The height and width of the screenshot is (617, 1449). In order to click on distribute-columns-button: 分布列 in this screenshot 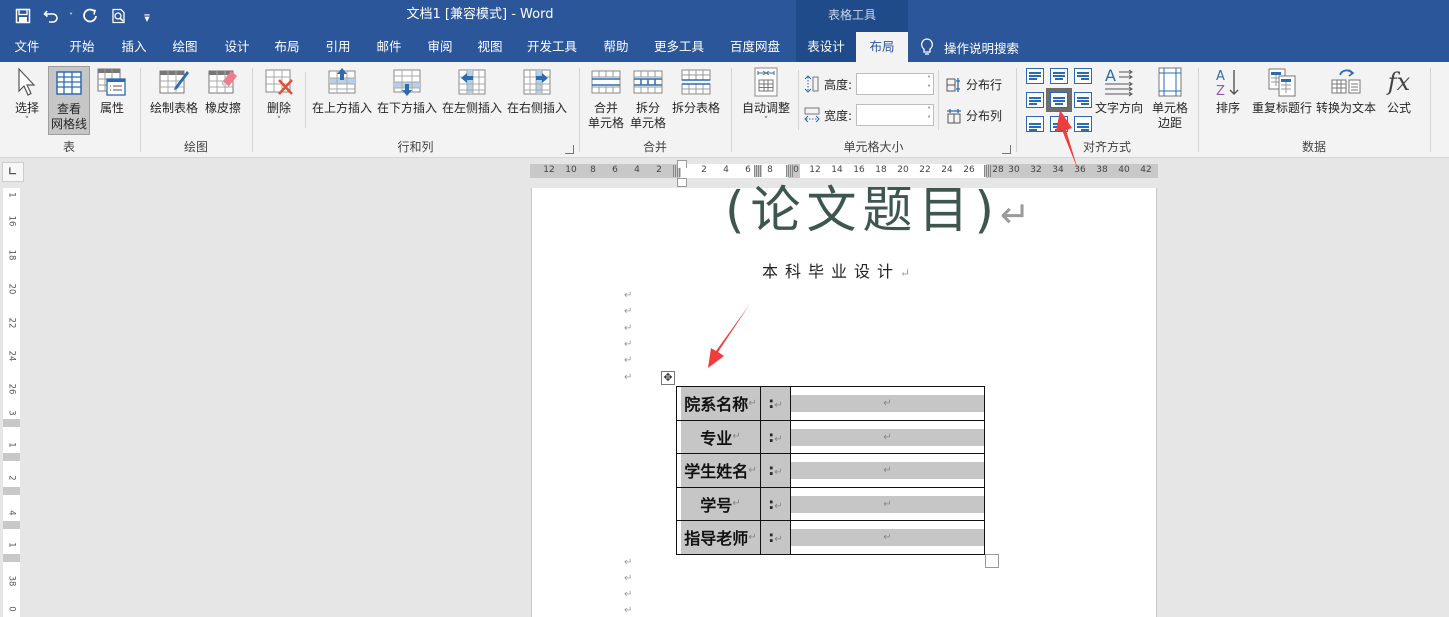, I will do `click(974, 115)`.